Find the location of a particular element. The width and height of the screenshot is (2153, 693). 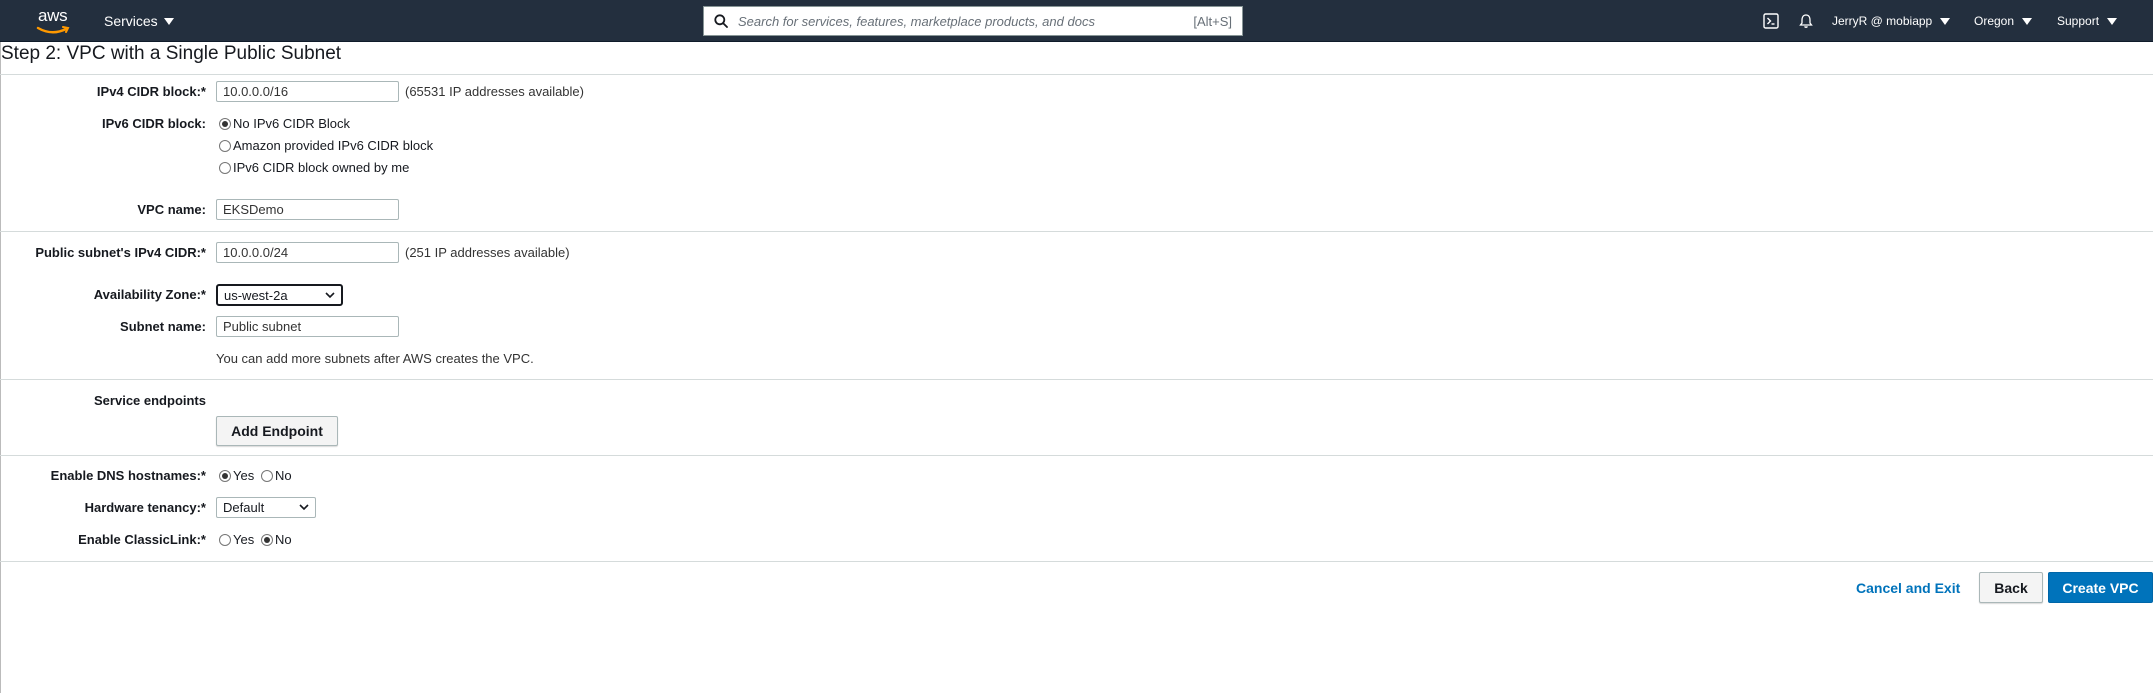

top-navigation-bar: aws Services [Alt+S] JerryR @ mobia is located at coordinates (1076, 21).